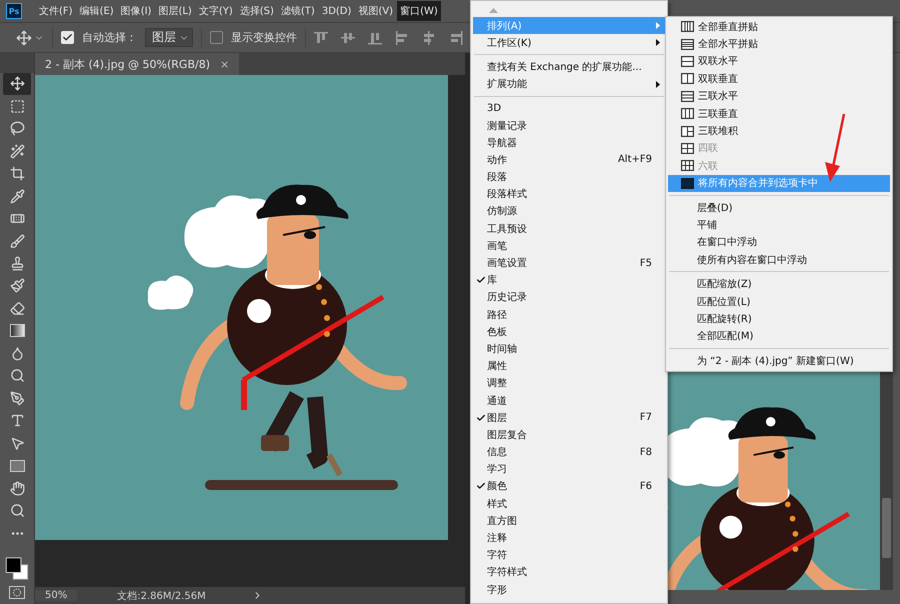  What do you see at coordinates (298, 11) in the screenshot?
I see `menu-bar-item: 滤镜(T)` at bounding box center [298, 11].